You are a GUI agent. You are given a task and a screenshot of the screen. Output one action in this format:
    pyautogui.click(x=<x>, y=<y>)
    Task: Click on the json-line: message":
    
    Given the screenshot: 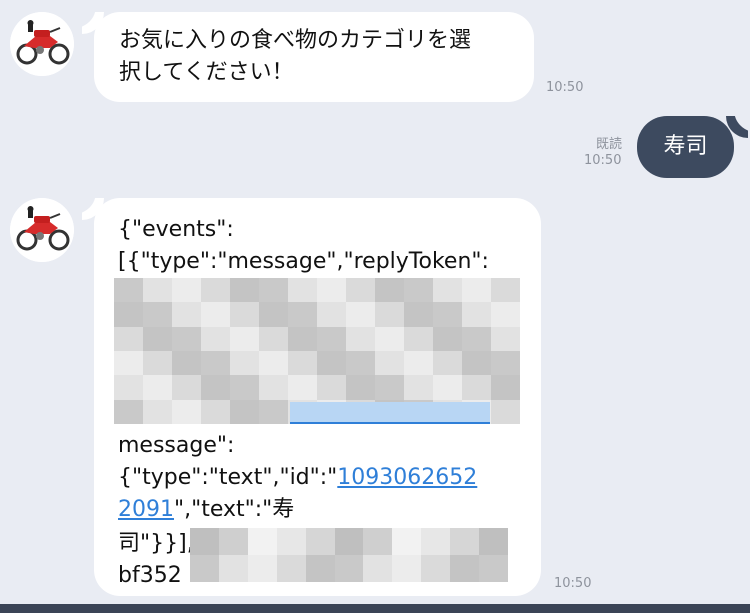 What is the action you would take?
    pyautogui.click(x=176, y=445)
    